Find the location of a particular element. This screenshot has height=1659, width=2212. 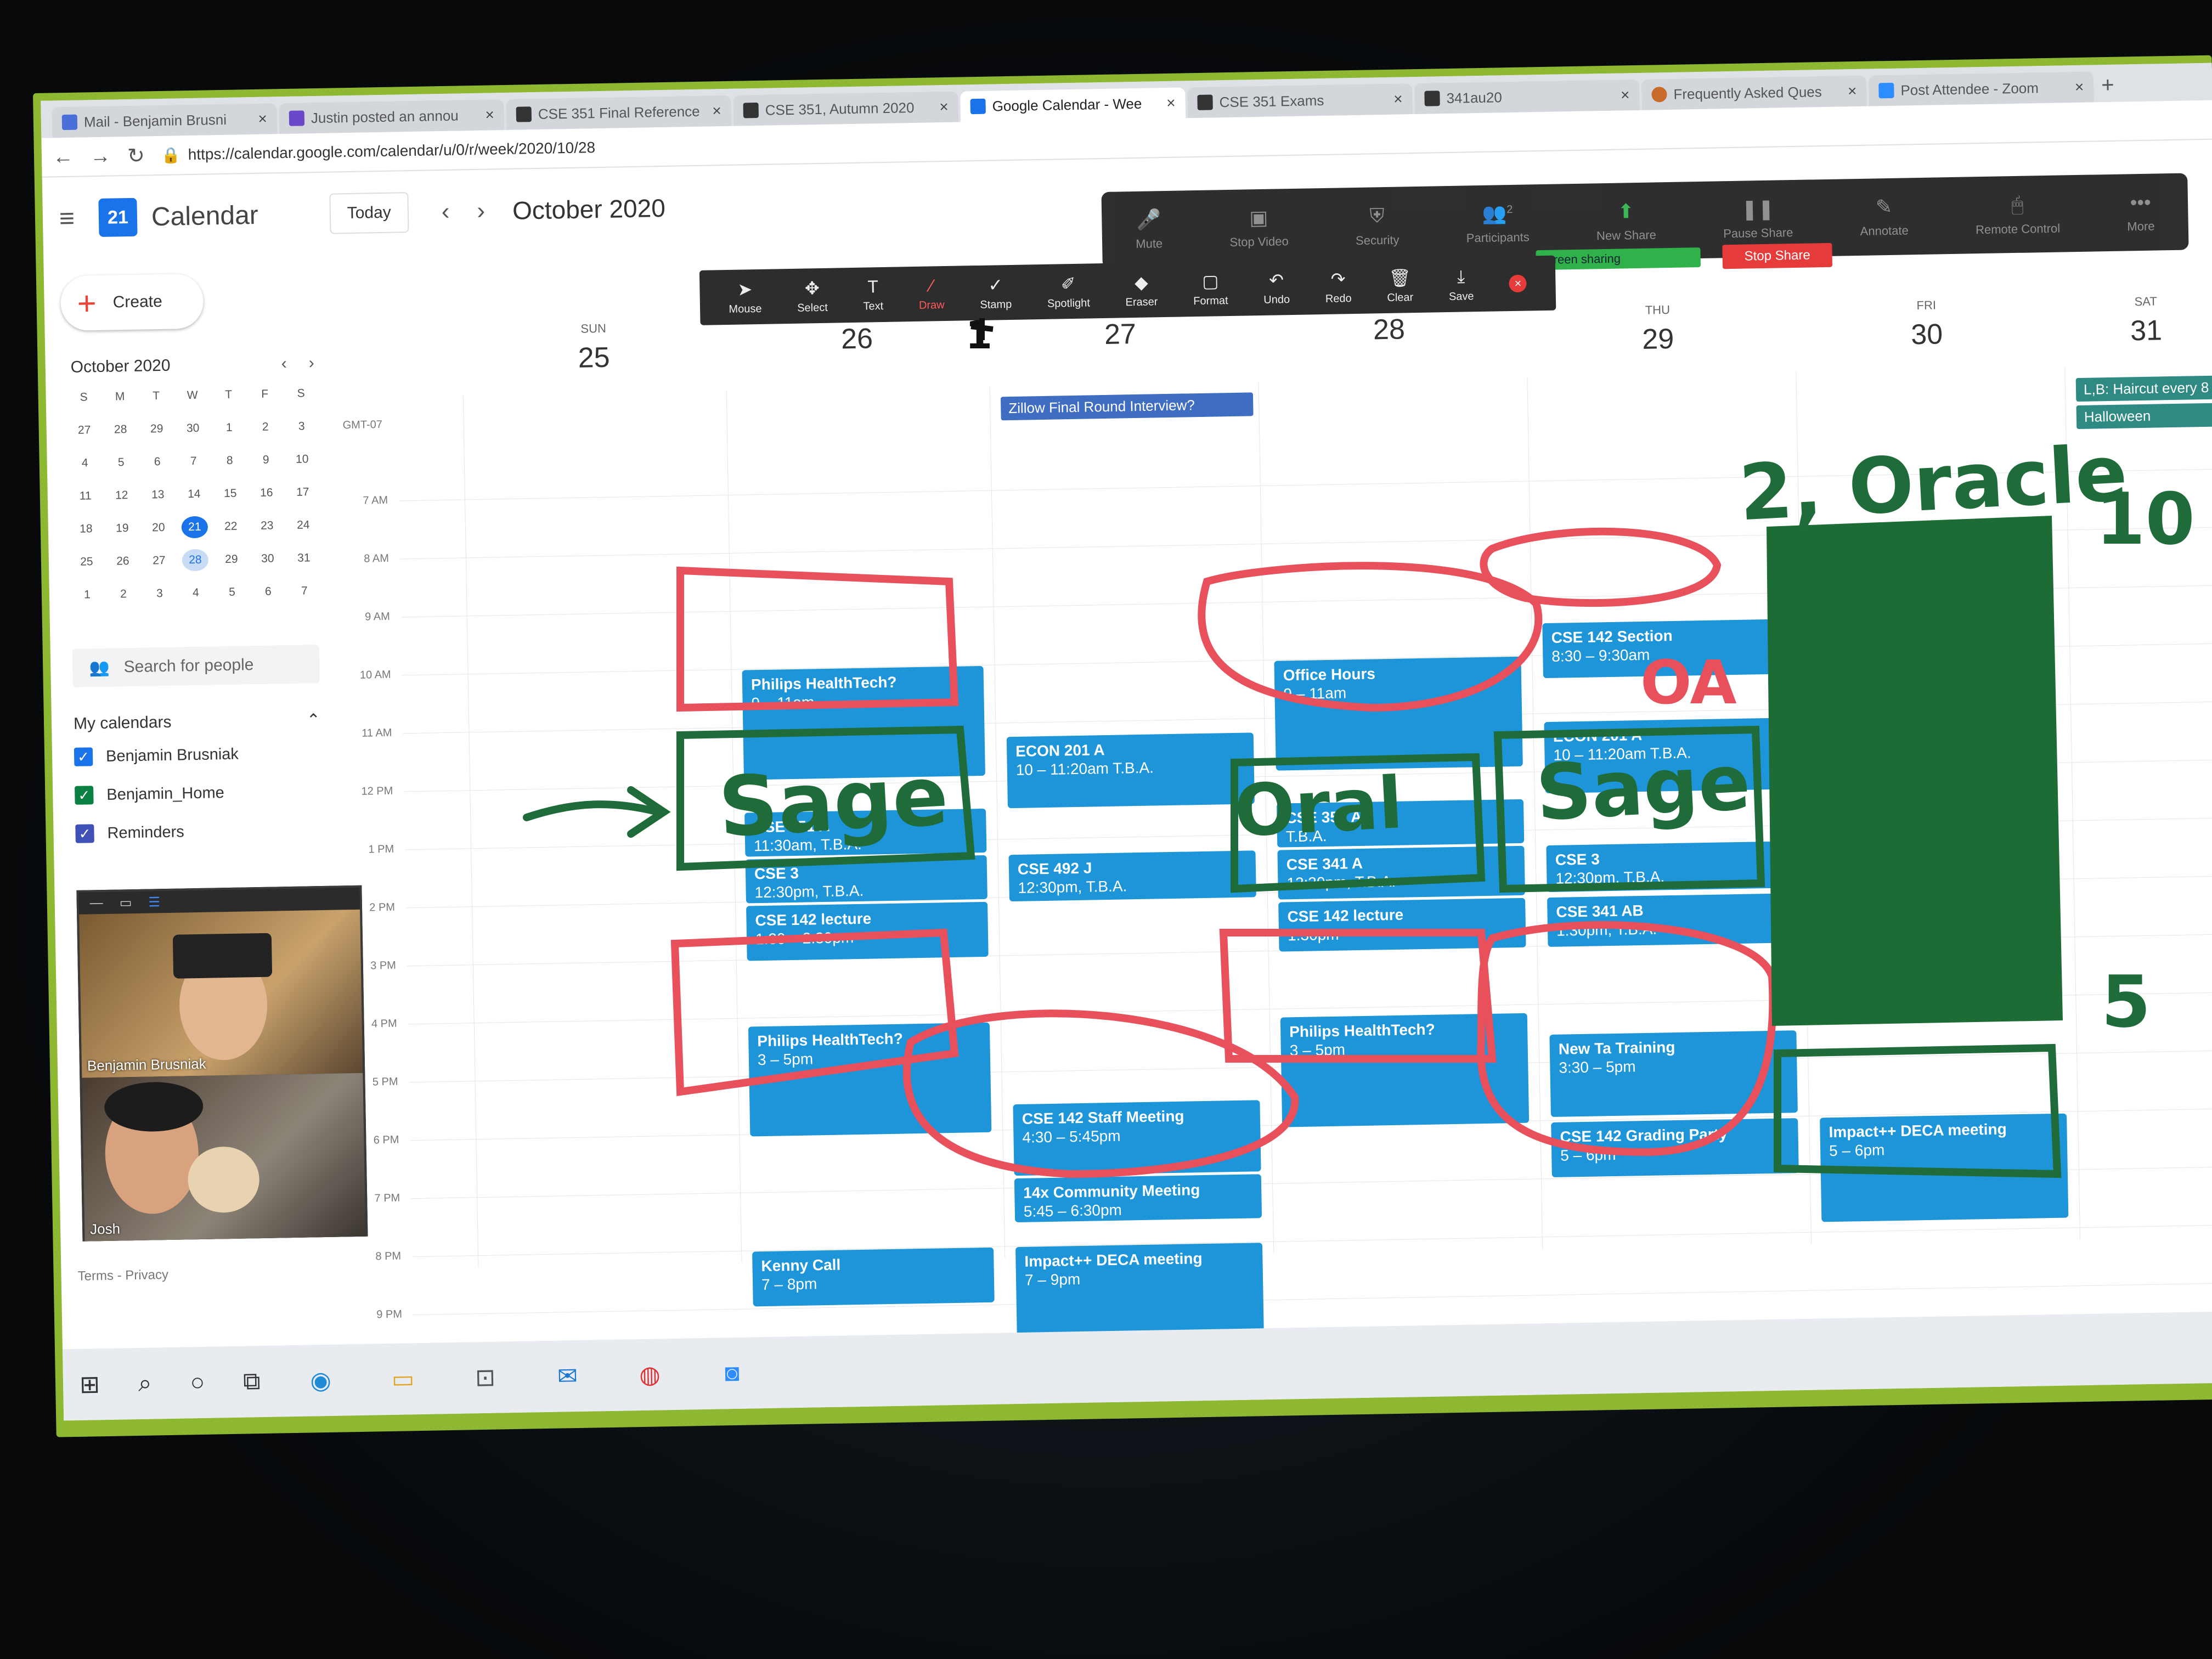

event-block: CSE 341 AB 1:30pm, T.B.A. is located at coordinates (1671, 920).